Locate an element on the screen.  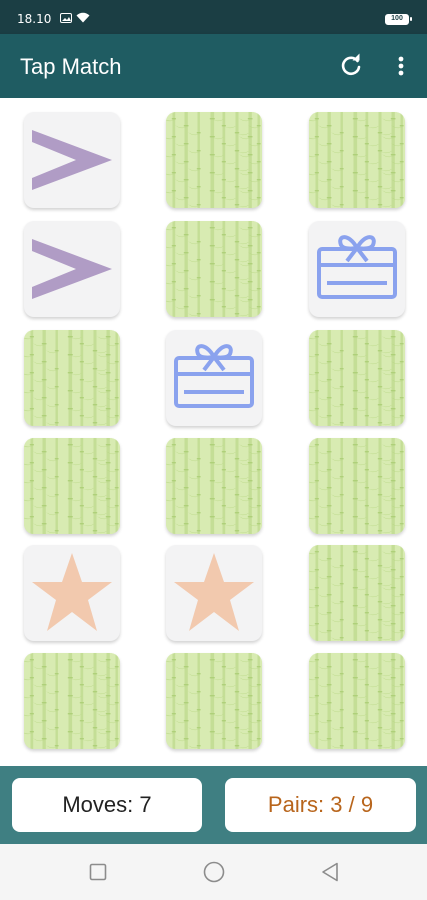
gallery-notification-icon is located at coordinates (66, 17).